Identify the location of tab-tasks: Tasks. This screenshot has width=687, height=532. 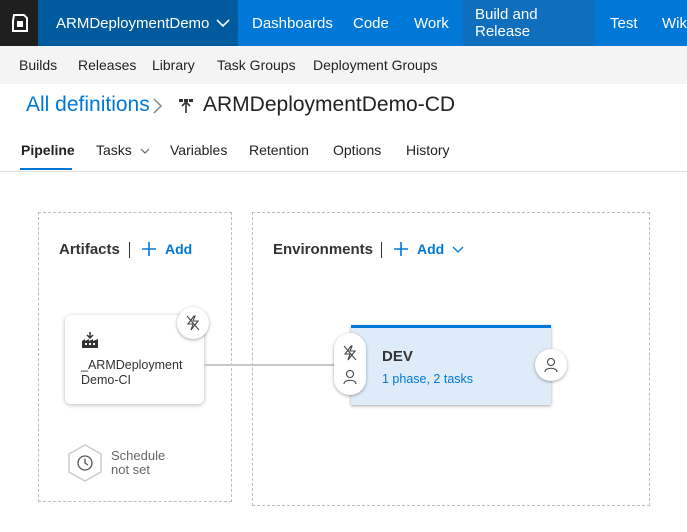
(123, 150).